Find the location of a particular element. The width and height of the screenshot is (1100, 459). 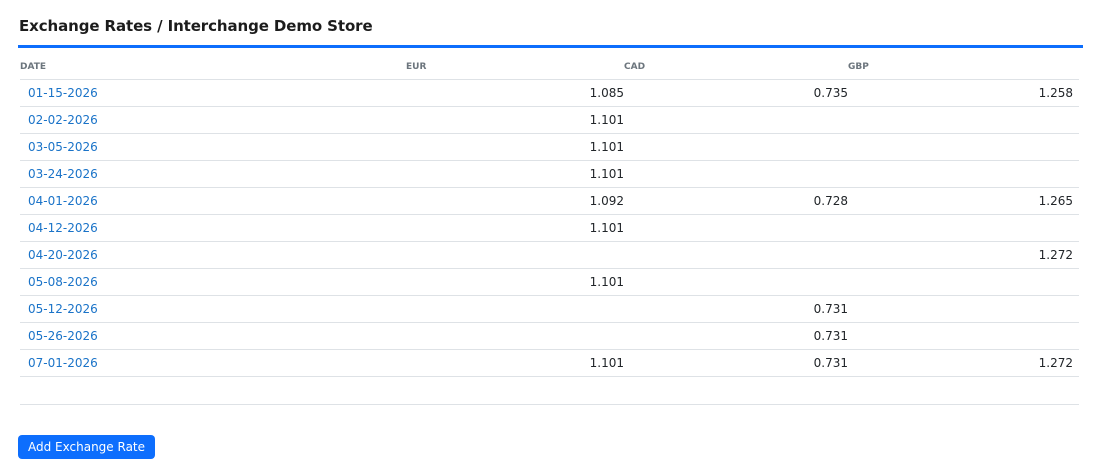

column-header-date: DATE is located at coordinates (213, 67).